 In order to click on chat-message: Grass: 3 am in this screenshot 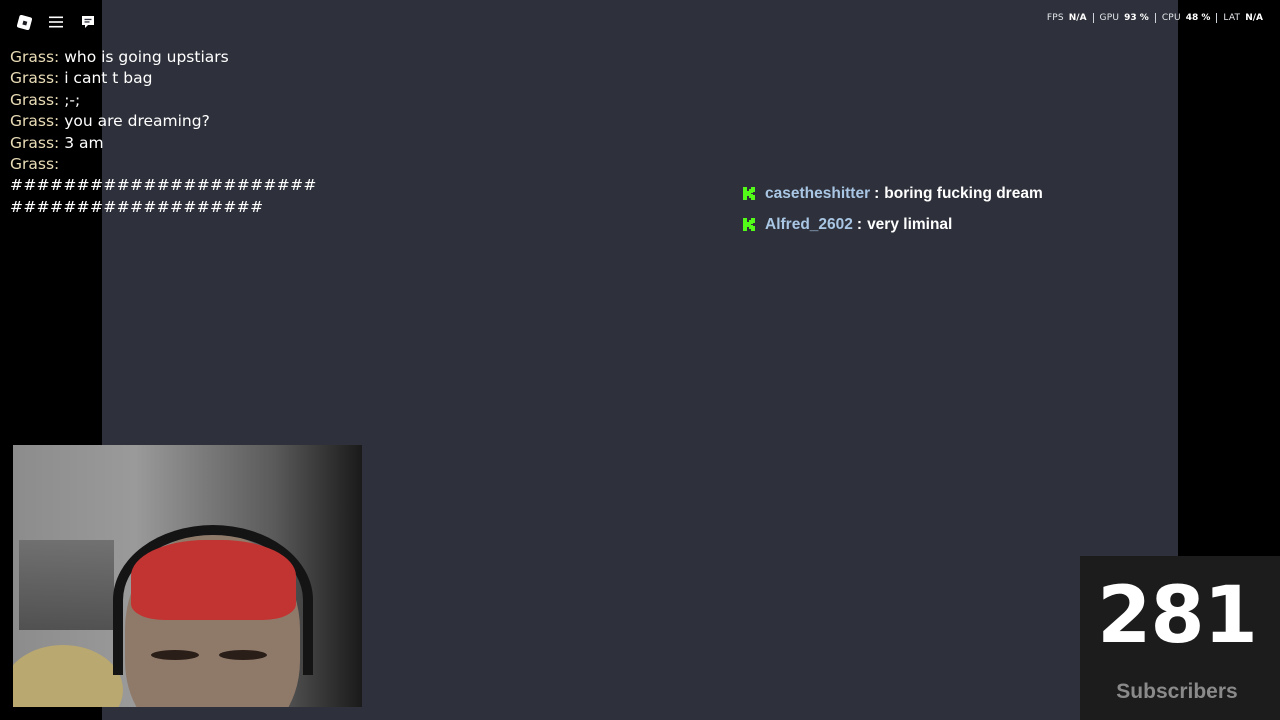, I will do `click(190, 143)`.